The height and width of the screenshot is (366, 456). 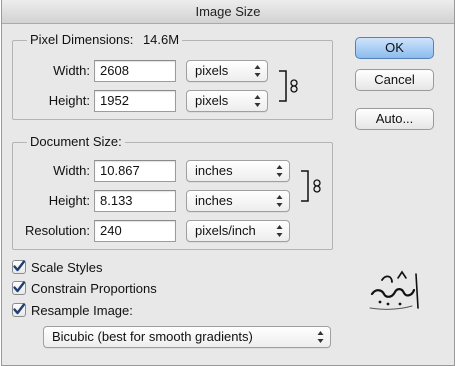 What do you see at coordinates (214, 170) in the screenshot?
I see `doc-width-unit-value: inches` at bounding box center [214, 170].